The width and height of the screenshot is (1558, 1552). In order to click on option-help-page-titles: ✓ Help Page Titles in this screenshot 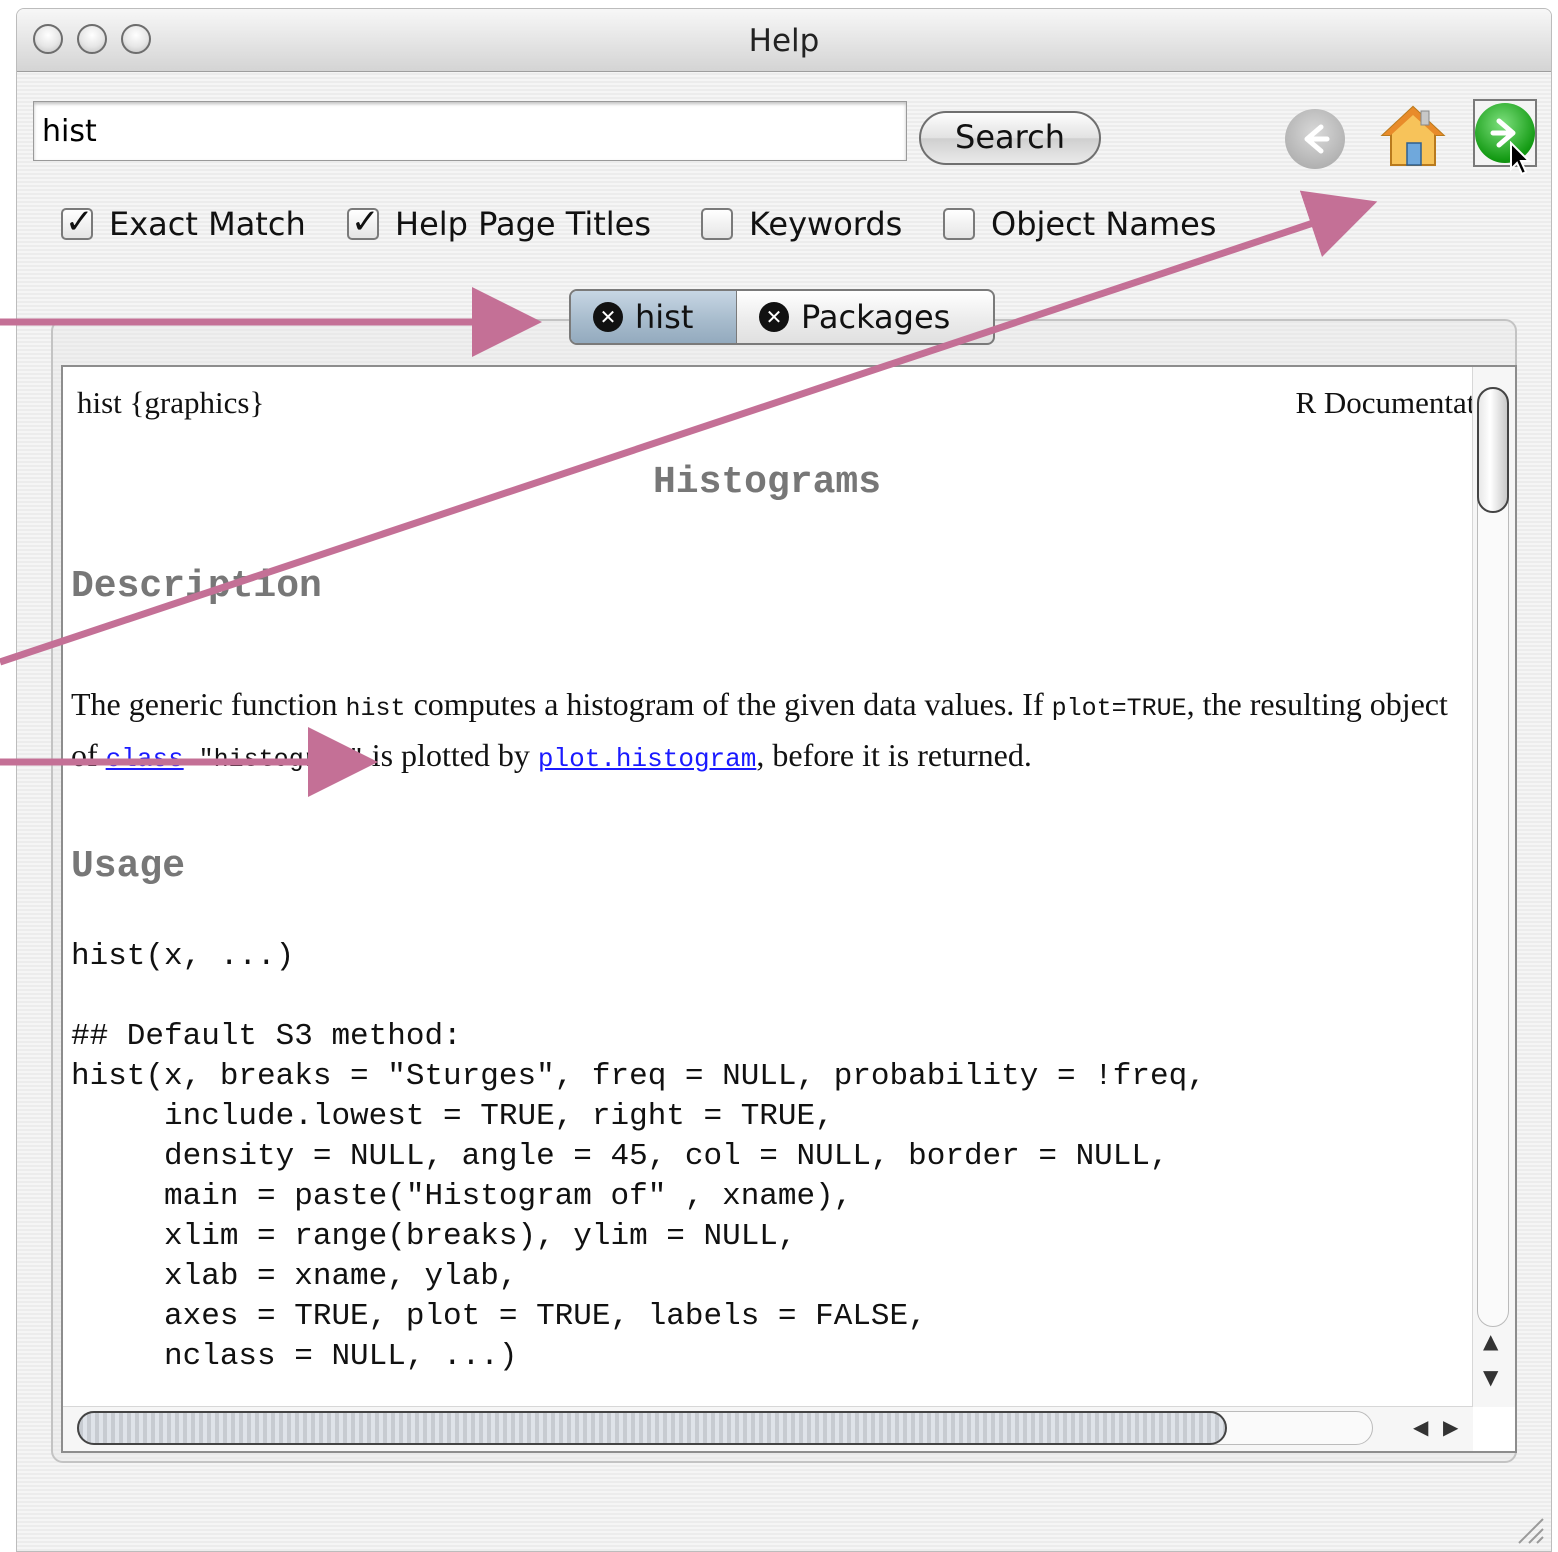, I will do `click(499, 224)`.